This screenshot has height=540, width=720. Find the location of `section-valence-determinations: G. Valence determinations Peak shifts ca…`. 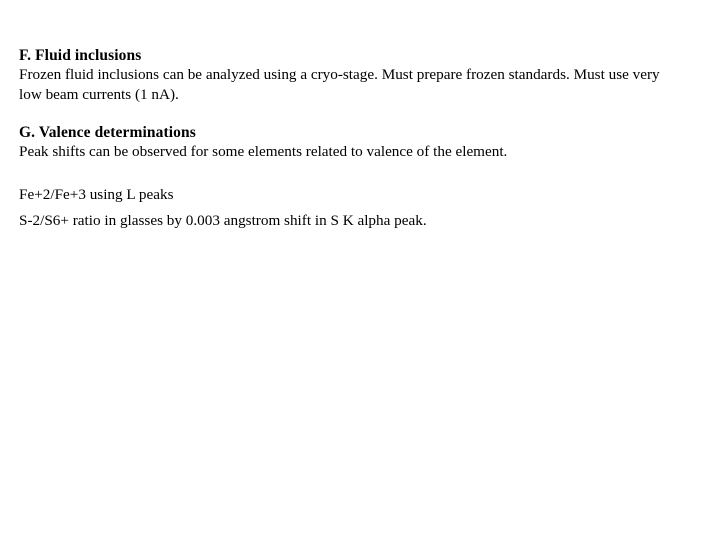

section-valence-determinations: G. Valence determinations Peak shifts ca… is located at coordinates (352, 142).